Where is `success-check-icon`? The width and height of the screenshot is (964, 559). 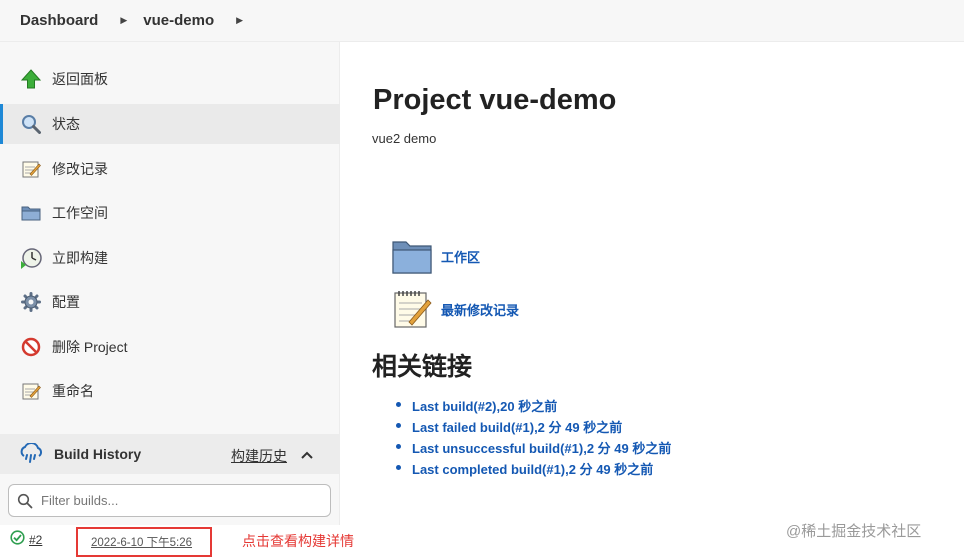 success-check-icon is located at coordinates (17, 537).